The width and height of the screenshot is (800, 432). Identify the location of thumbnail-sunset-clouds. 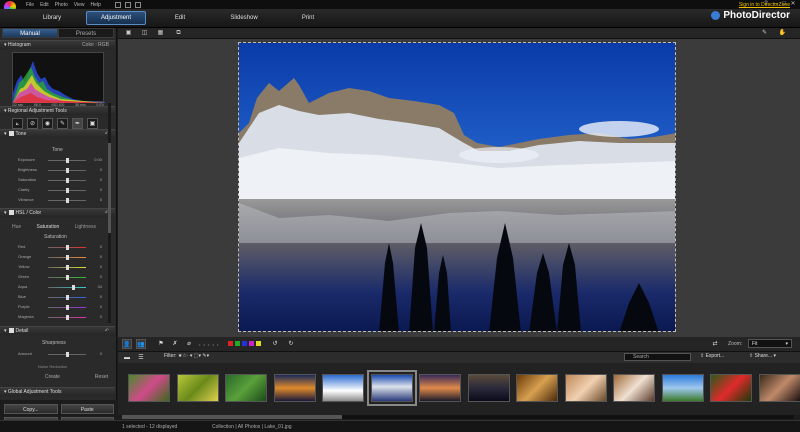
(440, 388).